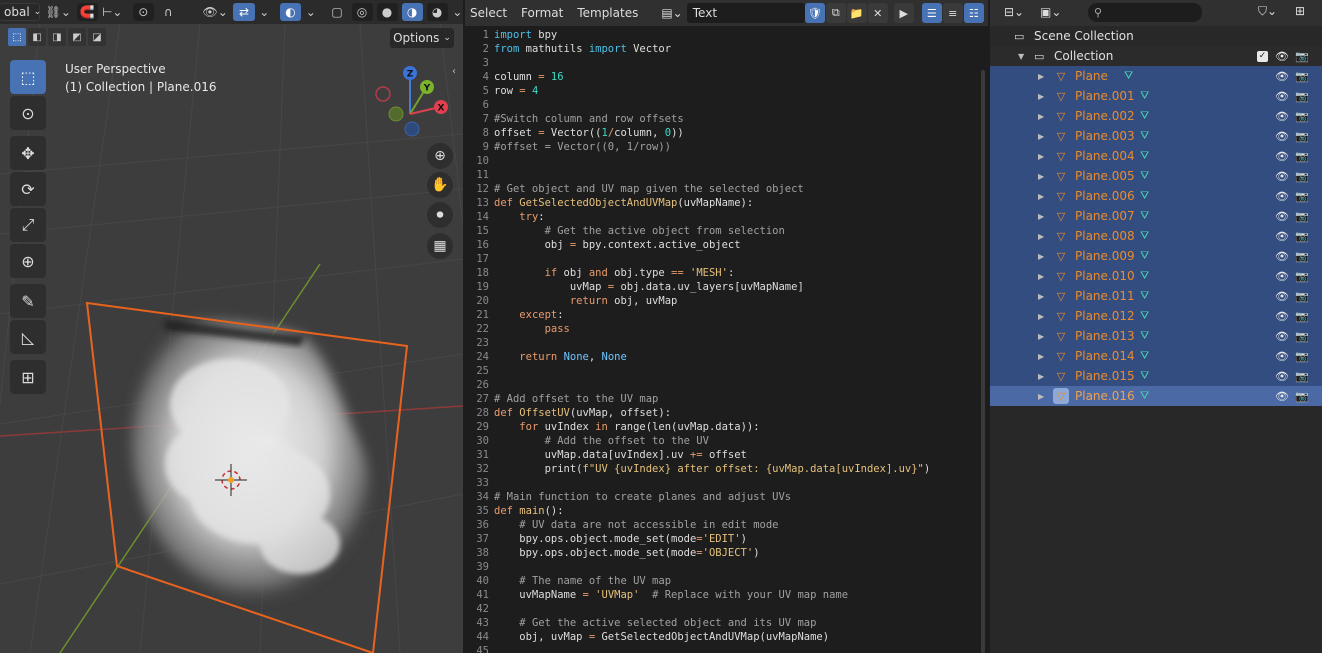 This screenshot has height=653, width=1322. What do you see at coordinates (1156, 316) in the screenshot?
I see `outliner-object-row: ▶ ▽ Plane.012 ⛛ 👁 📷` at bounding box center [1156, 316].